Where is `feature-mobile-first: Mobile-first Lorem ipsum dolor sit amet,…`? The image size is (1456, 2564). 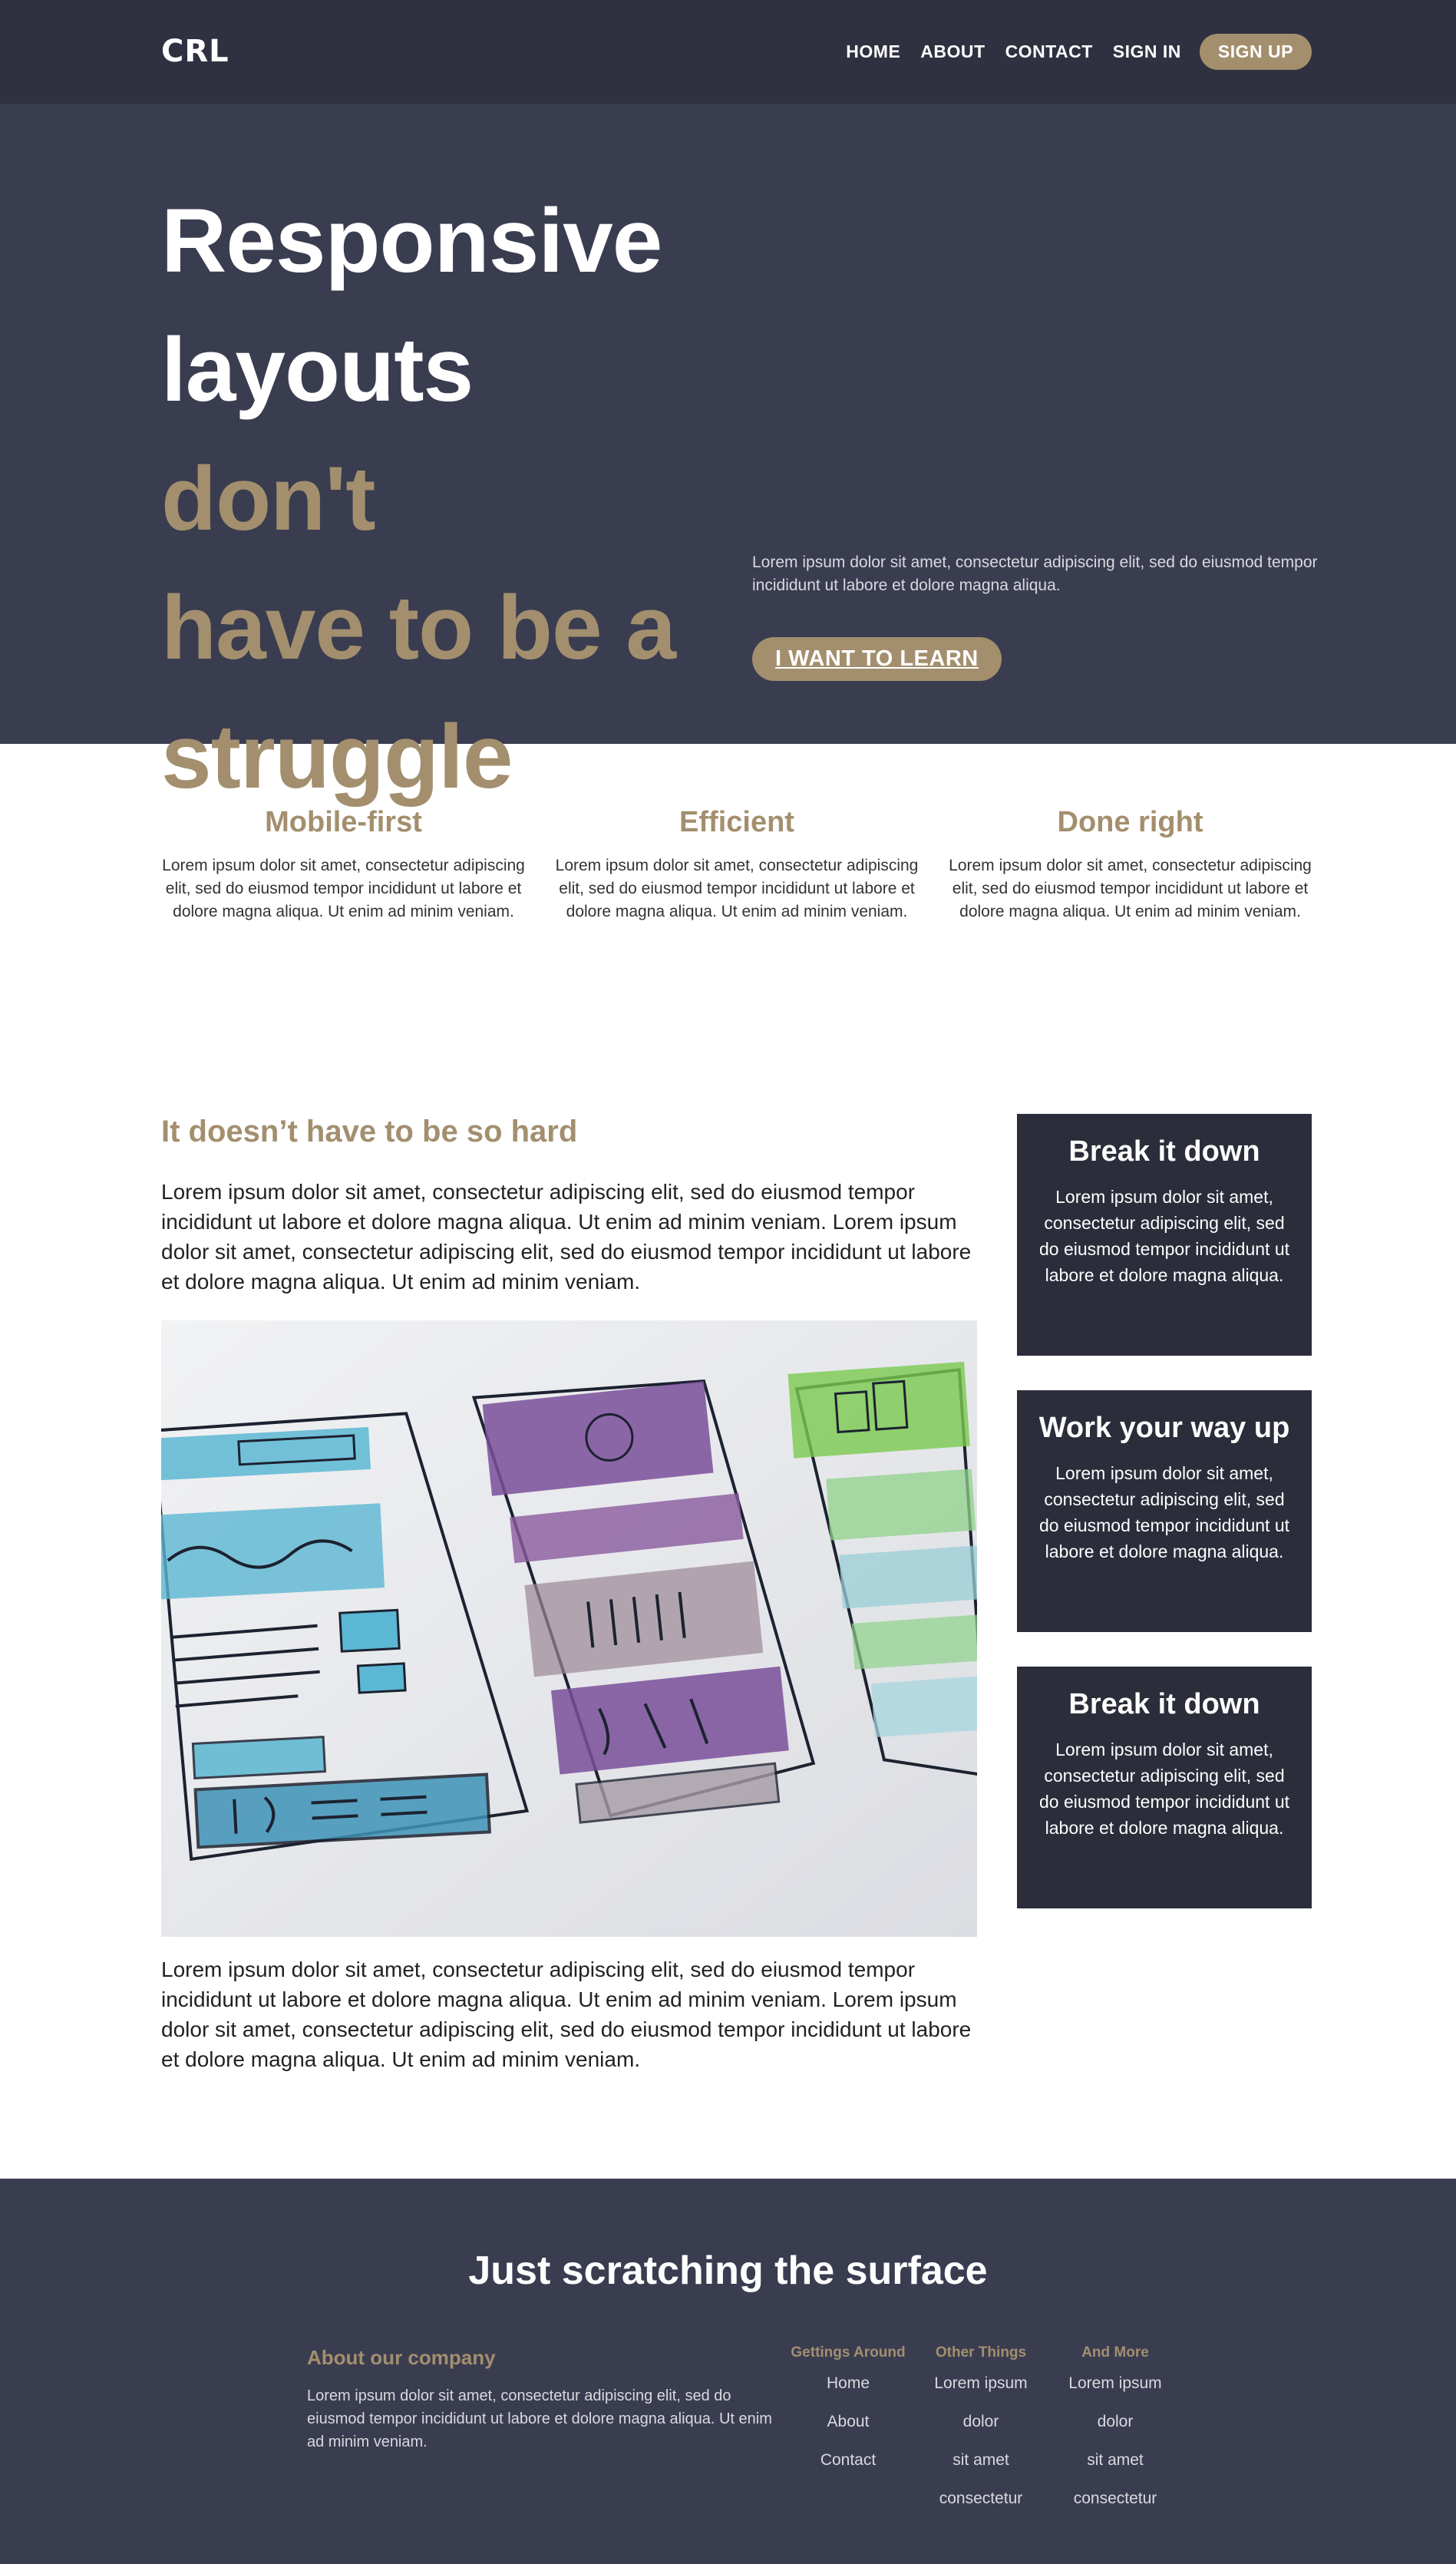 feature-mobile-first: Mobile-first Lorem ipsum dolor sit amet,… is located at coordinates (344, 865).